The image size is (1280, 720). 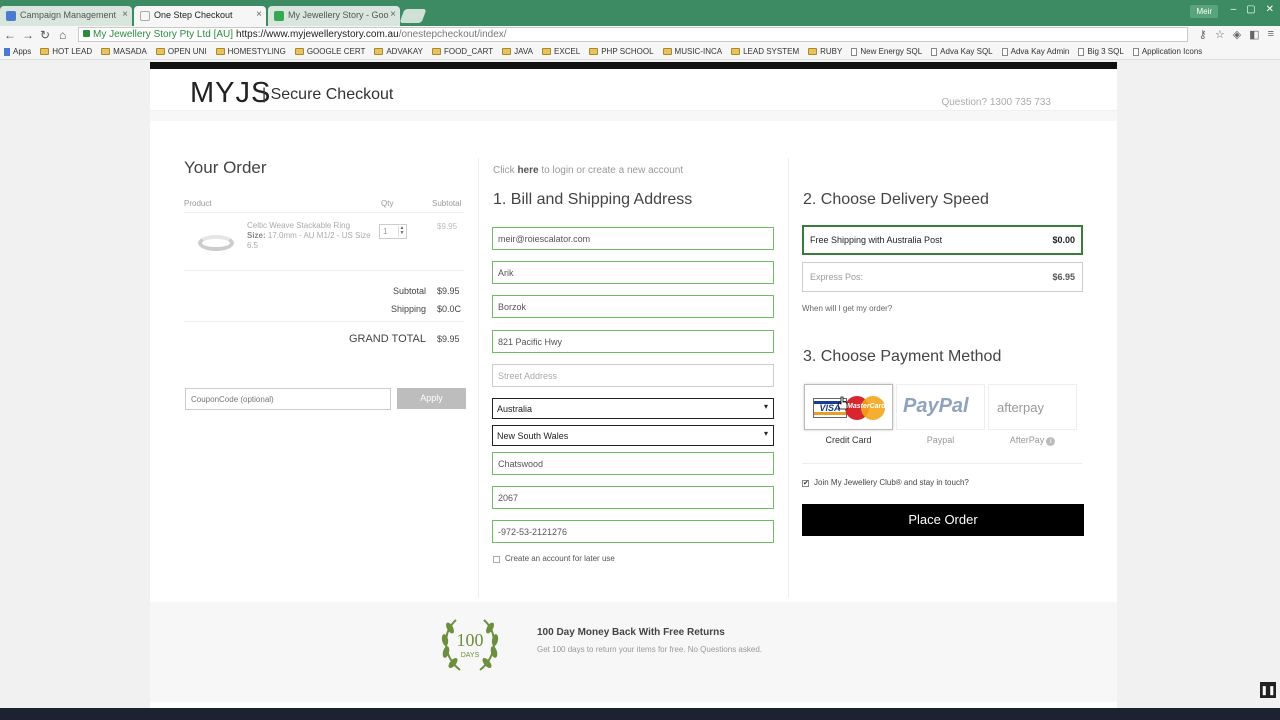 What do you see at coordinates (449, 309) in the screenshot?
I see `shipping-value: $0.0C` at bounding box center [449, 309].